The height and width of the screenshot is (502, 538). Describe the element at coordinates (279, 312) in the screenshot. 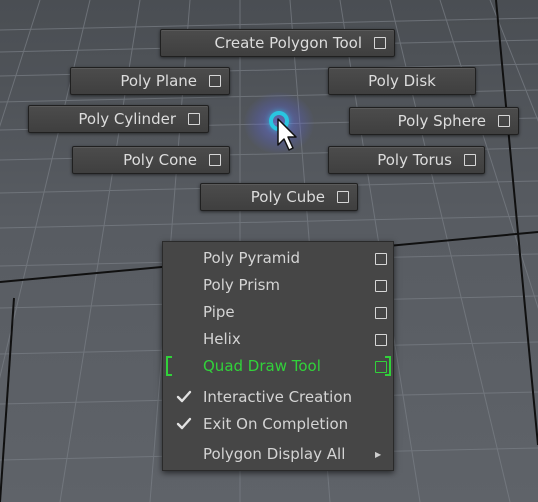

I see `menu-item-pipe: Pipe` at that location.